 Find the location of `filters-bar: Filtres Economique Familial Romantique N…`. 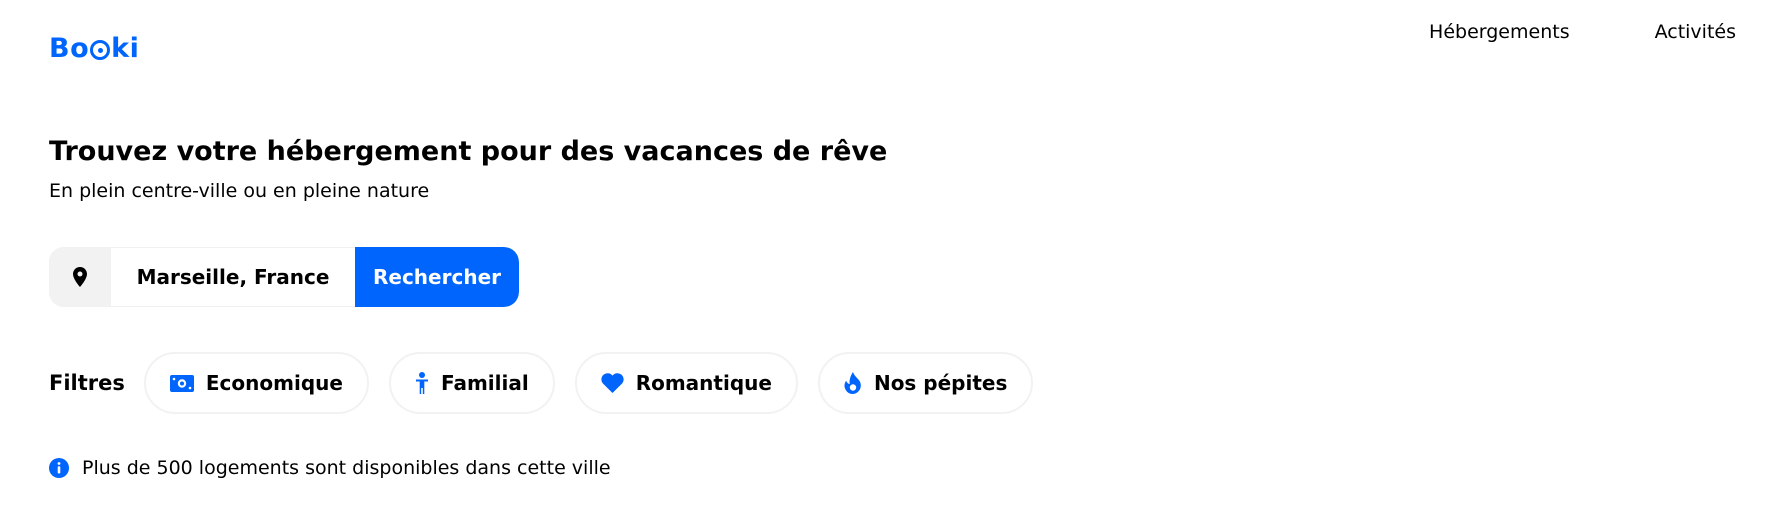

filters-bar: Filtres Economique Familial Romantique N… is located at coordinates (551, 383).